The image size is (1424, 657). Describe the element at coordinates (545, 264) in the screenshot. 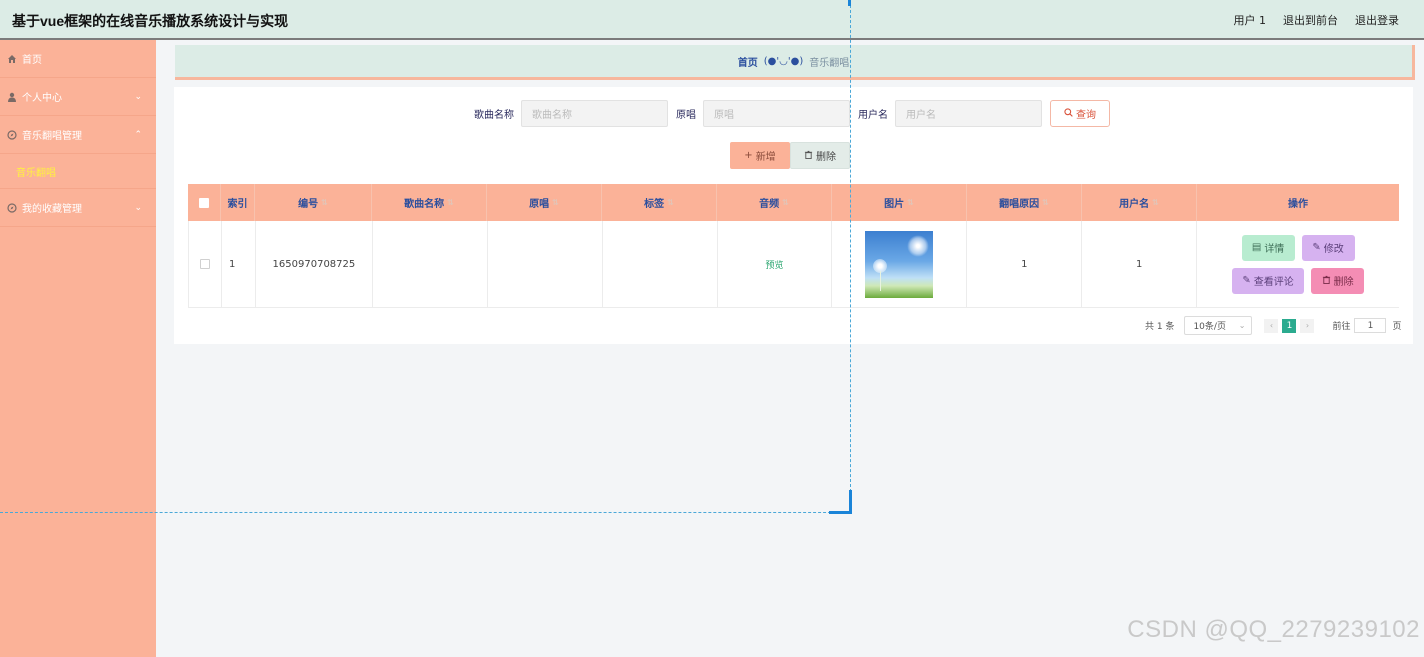

I see `original-cell` at that location.